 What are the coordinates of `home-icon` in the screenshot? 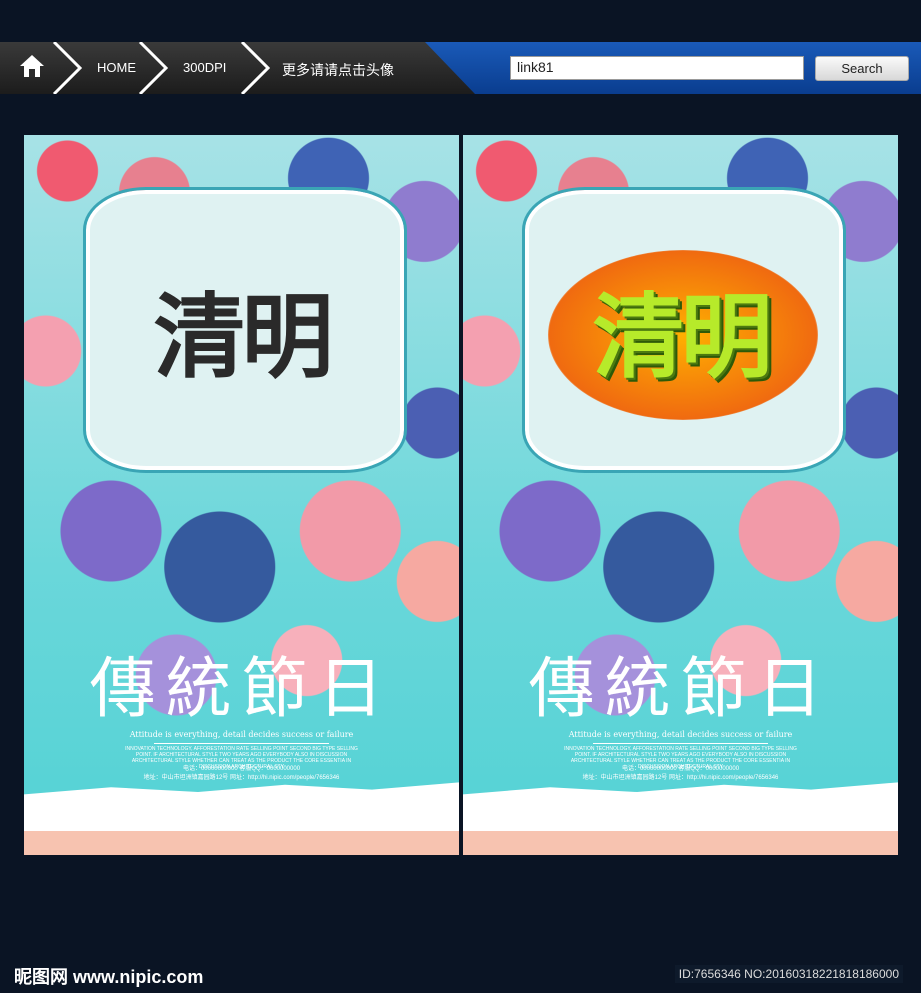 It's located at (32, 66).